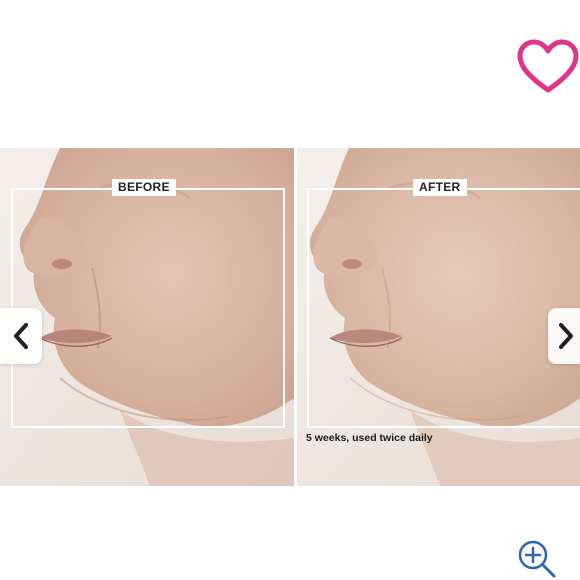  Describe the element at coordinates (369, 438) in the screenshot. I see `result-caption: 5 weeks, used twice daily` at that location.